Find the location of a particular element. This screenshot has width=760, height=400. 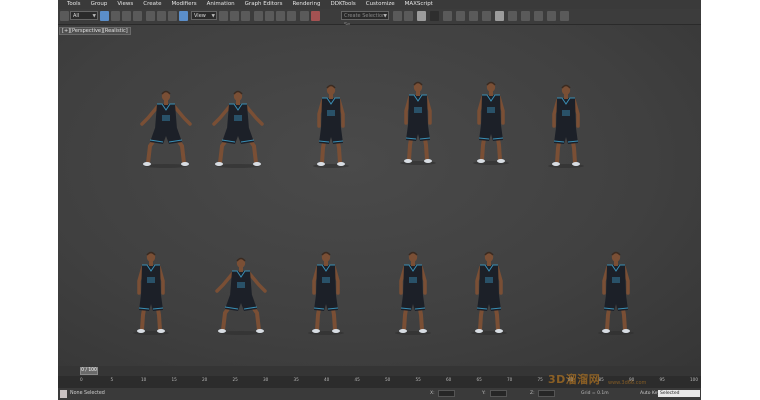

reference-coord-dropdown: View ▼ is located at coordinates (204, 15).